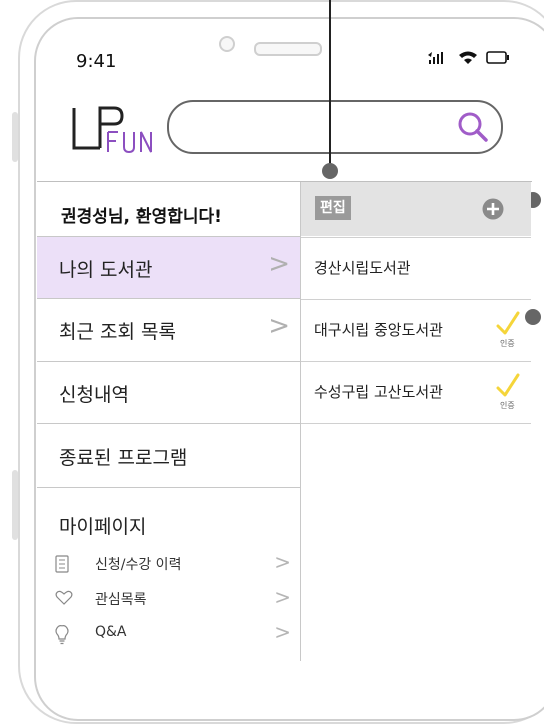  I want to click on mypage-item-history: 신청/수강 이력 >, so click(175, 564).